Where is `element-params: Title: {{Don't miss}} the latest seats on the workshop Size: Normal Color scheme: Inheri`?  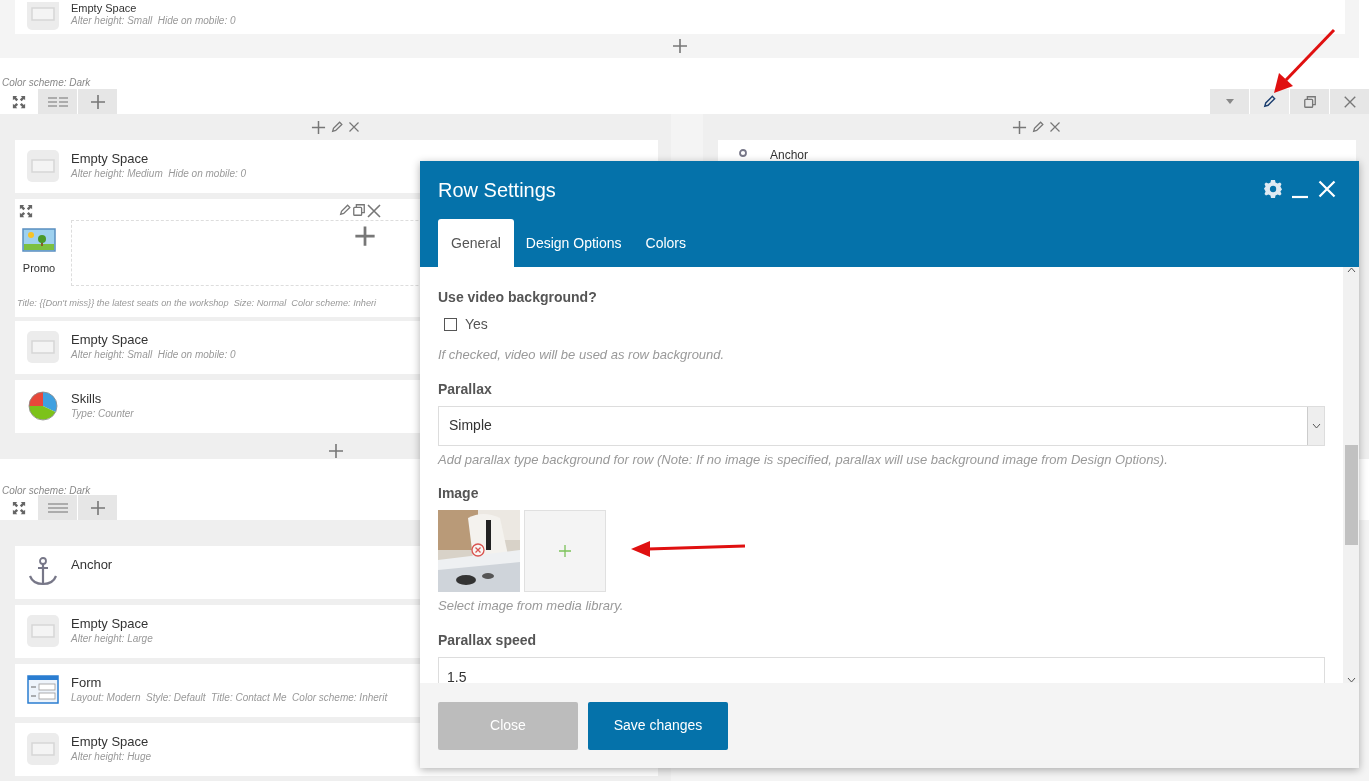
element-params: Title: {{Don't miss}} the latest seats on the workshop Size: Normal Color scheme: Inheri is located at coordinates (197, 303).